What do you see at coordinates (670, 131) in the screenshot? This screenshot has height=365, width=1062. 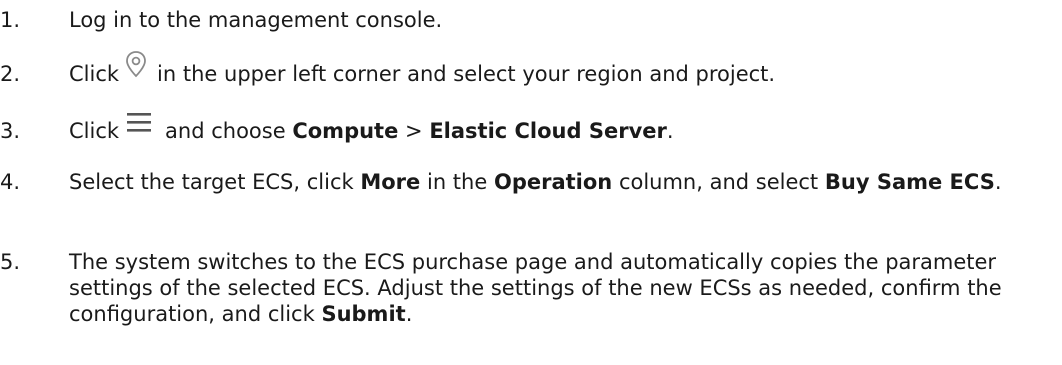 I see `step-3-period: .` at bounding box center [670, 131].